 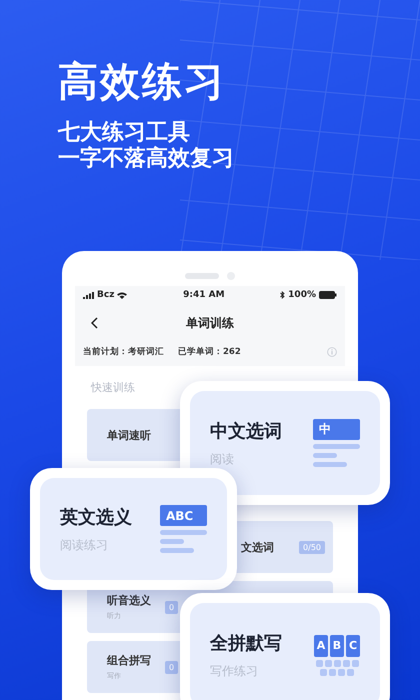 I want to click on exercise-title: 单词速听, so click(x=129, y=435).